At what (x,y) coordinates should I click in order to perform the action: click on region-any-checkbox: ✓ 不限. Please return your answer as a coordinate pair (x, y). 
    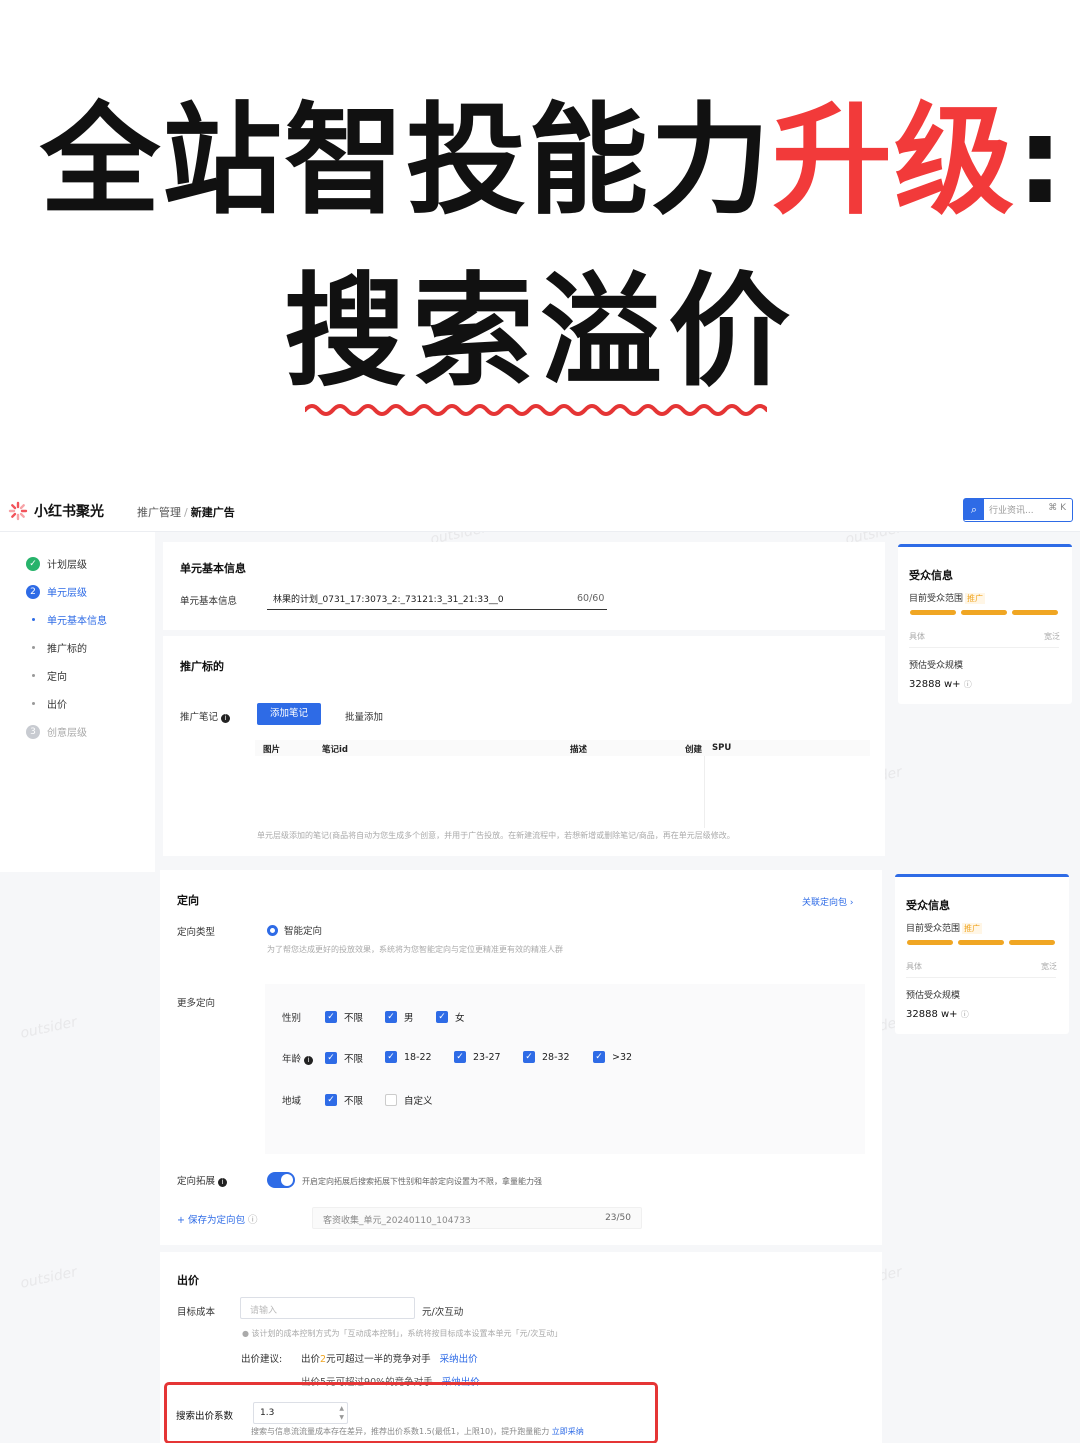
    Looking at the image, I should click on (344, 1100).